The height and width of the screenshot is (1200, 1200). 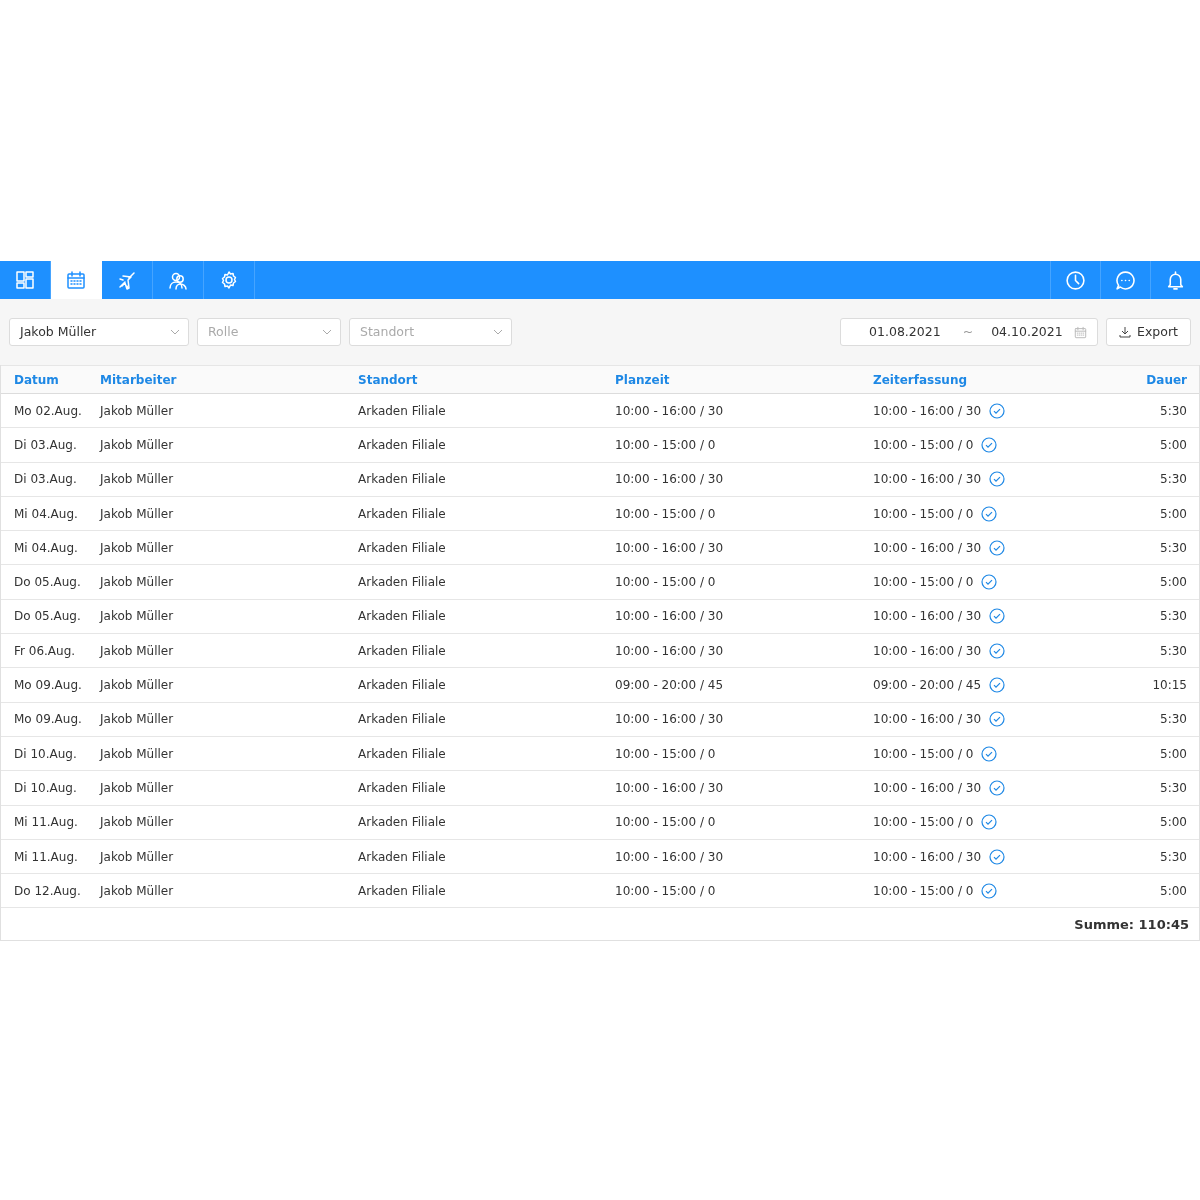 What do you see at coordinates (927, 685) in the screenshot?
I see `table-cell-text: 09:00 - 20:00 / 45` at bounding box center [927, 685].